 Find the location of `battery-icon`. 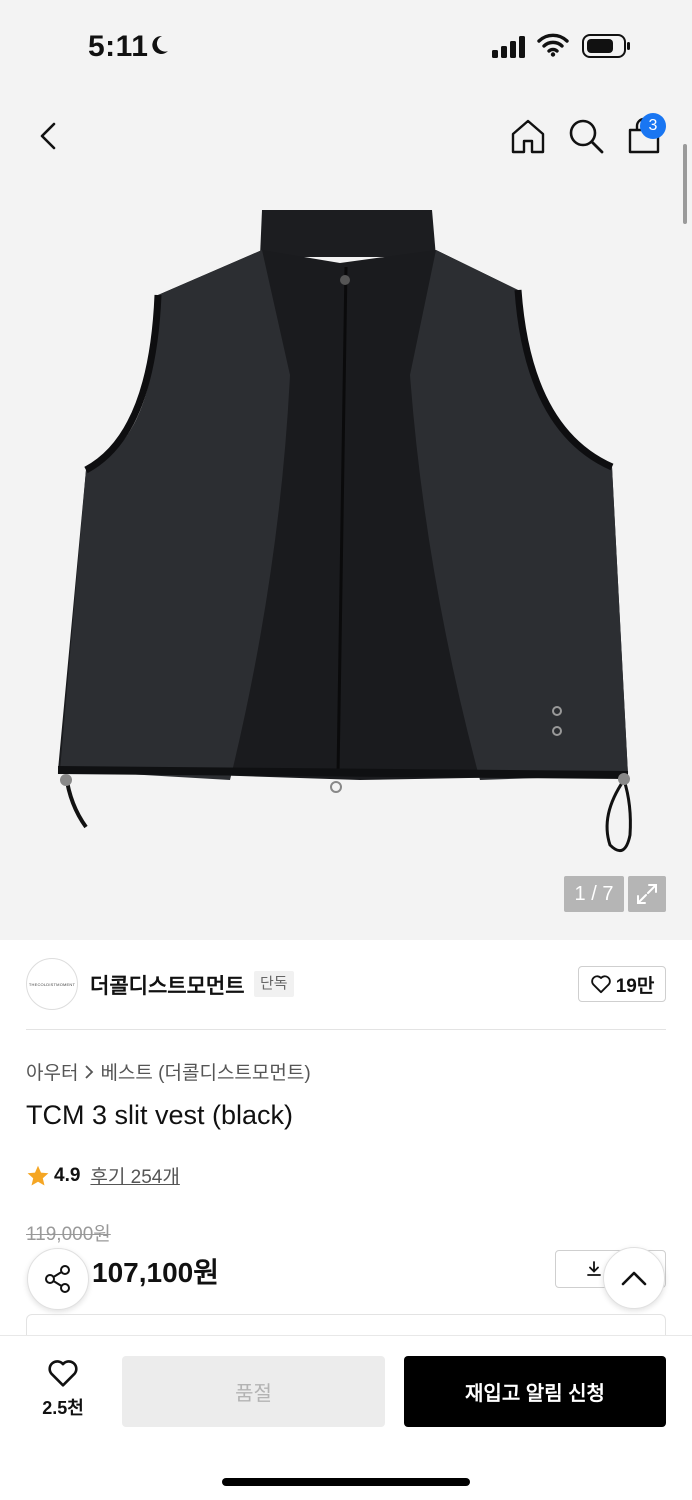

battery-icon is located at coordinates (607, 48).